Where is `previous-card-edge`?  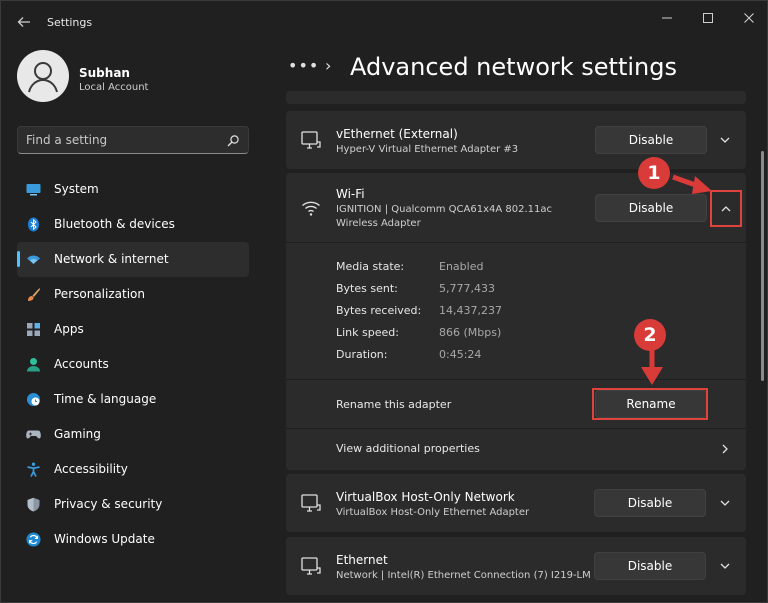 previous-card-edge is located at coordinates (516, 97).